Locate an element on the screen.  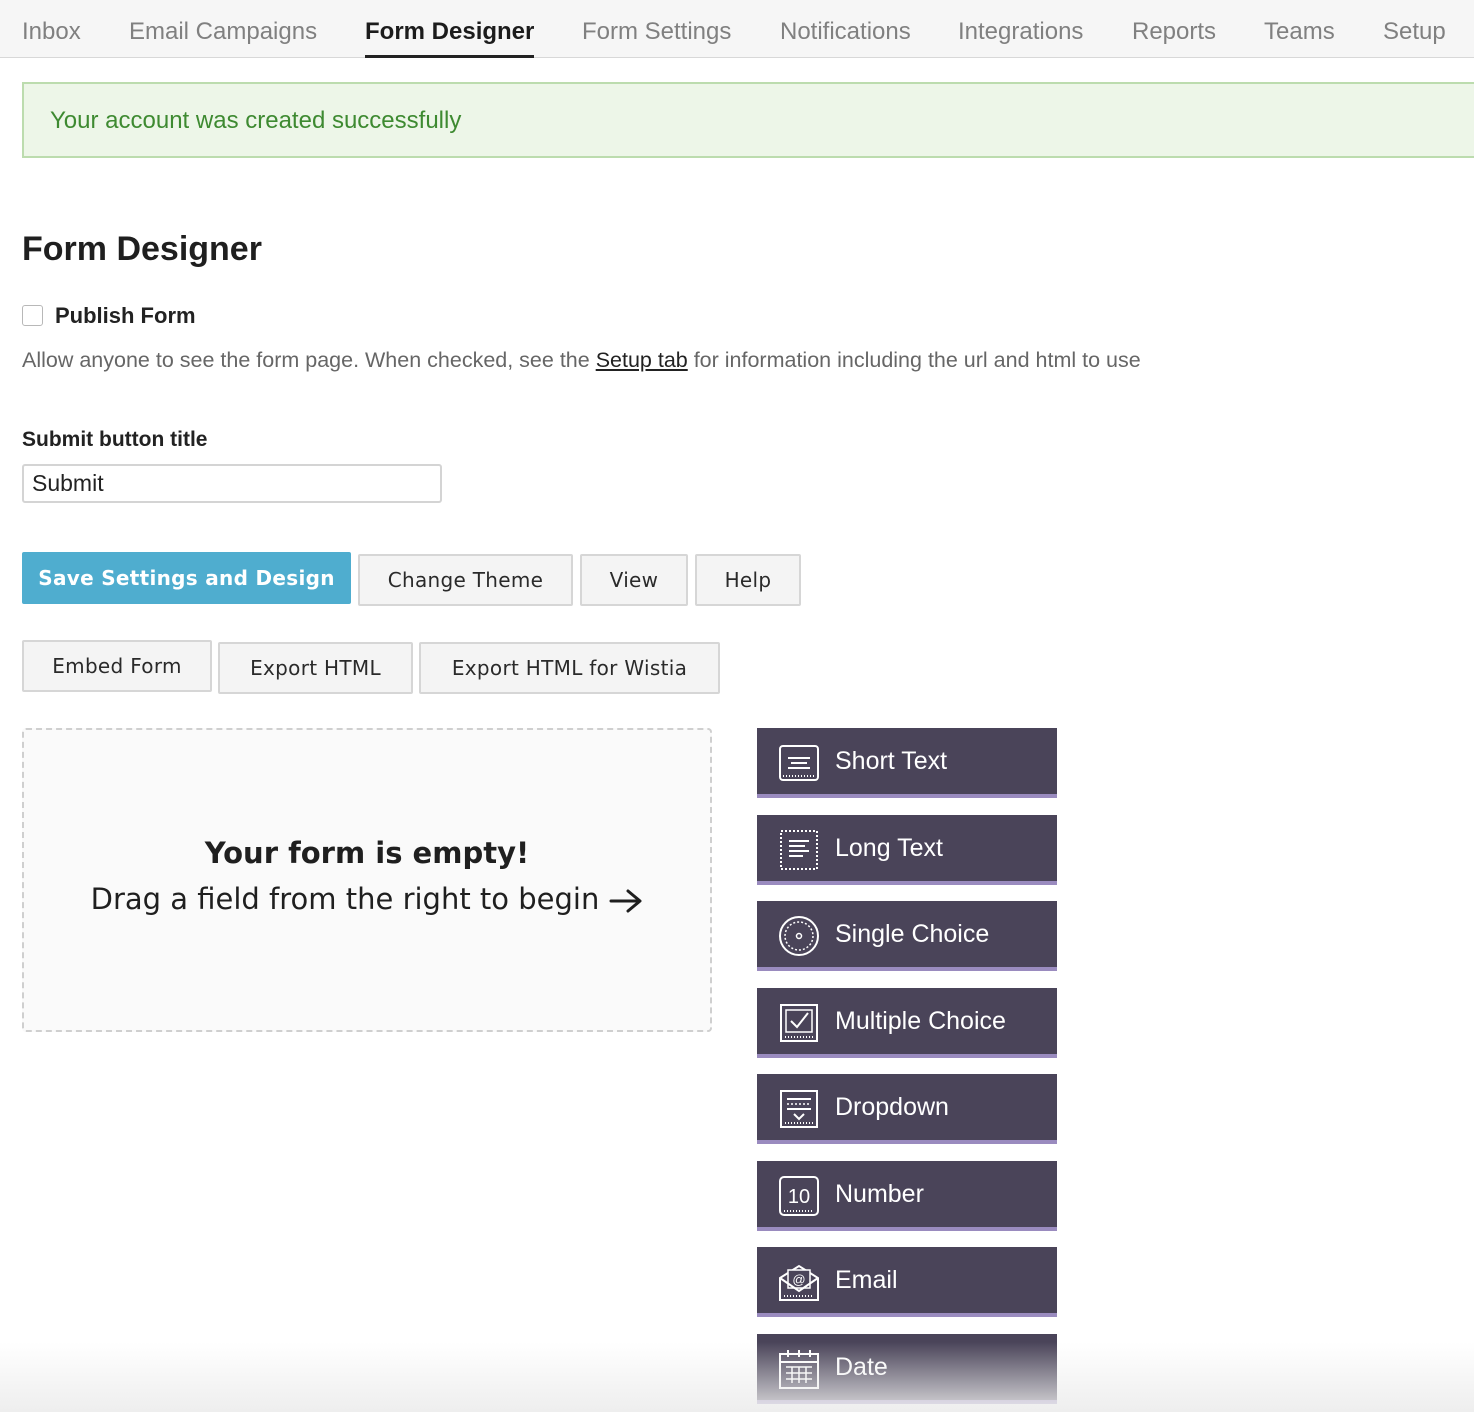
tab-form-designer: Form Designer is located at coordinates (450, 38).